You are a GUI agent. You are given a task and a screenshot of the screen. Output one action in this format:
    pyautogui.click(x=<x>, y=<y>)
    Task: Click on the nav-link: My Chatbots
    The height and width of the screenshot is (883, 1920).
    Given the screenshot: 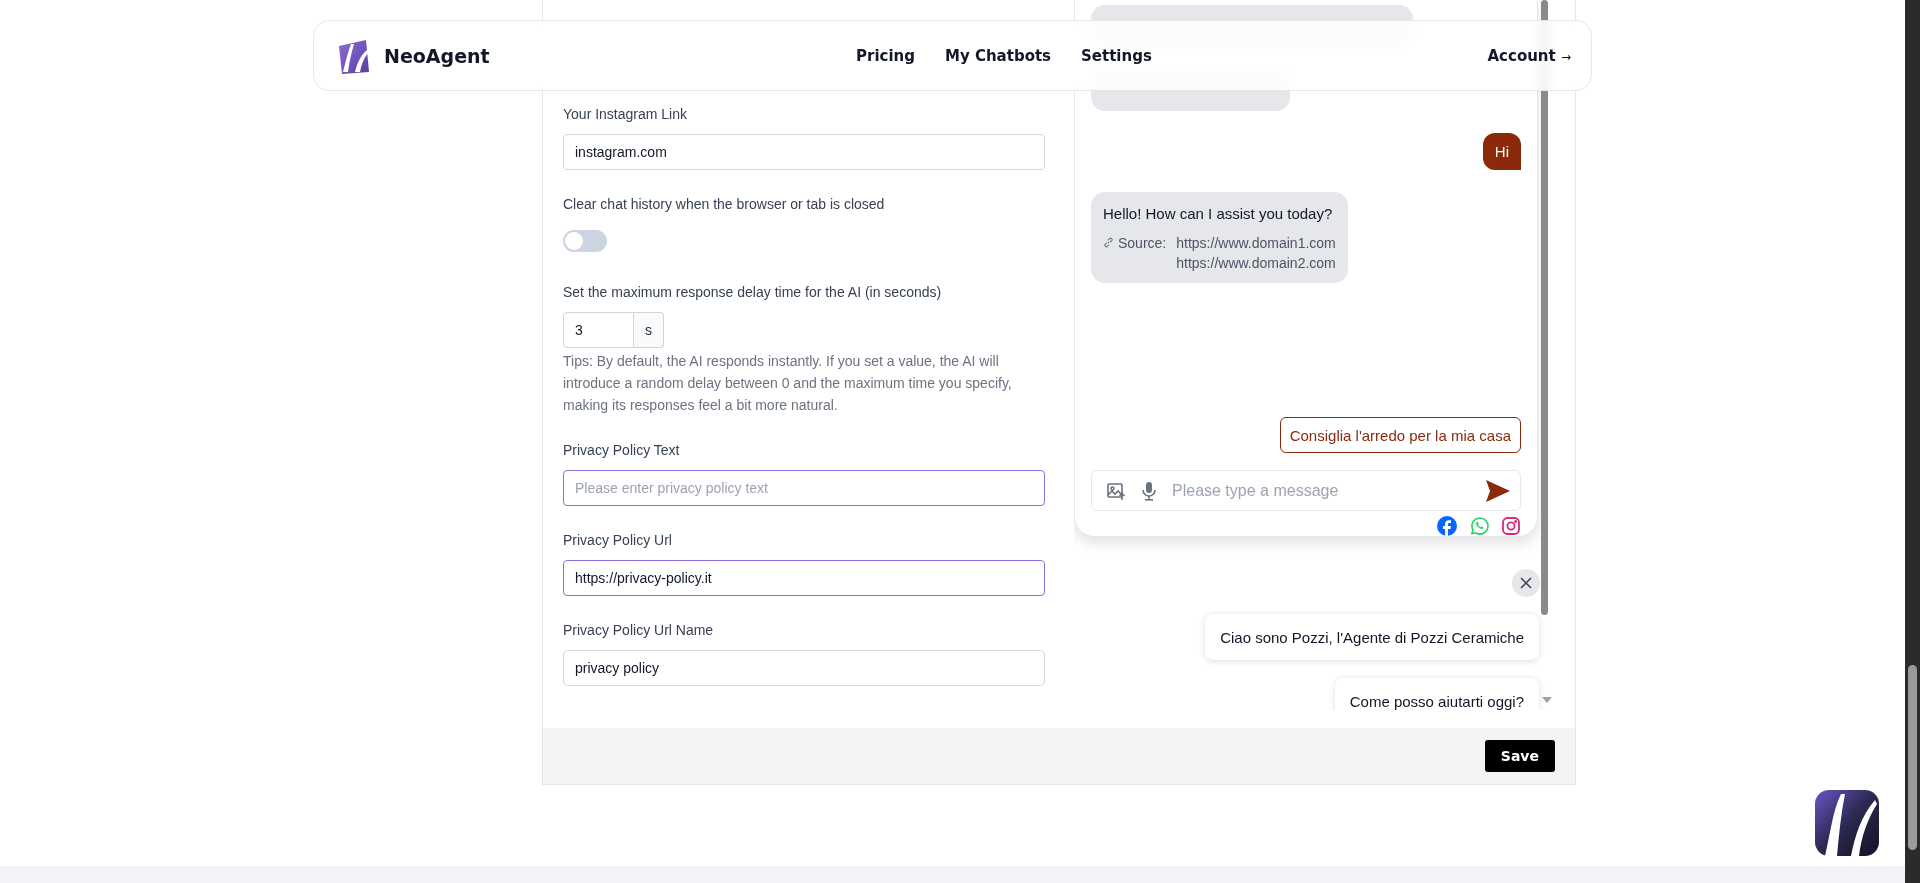 What is the action you would take?
    pyautogui.click(x=998, y=55)
    